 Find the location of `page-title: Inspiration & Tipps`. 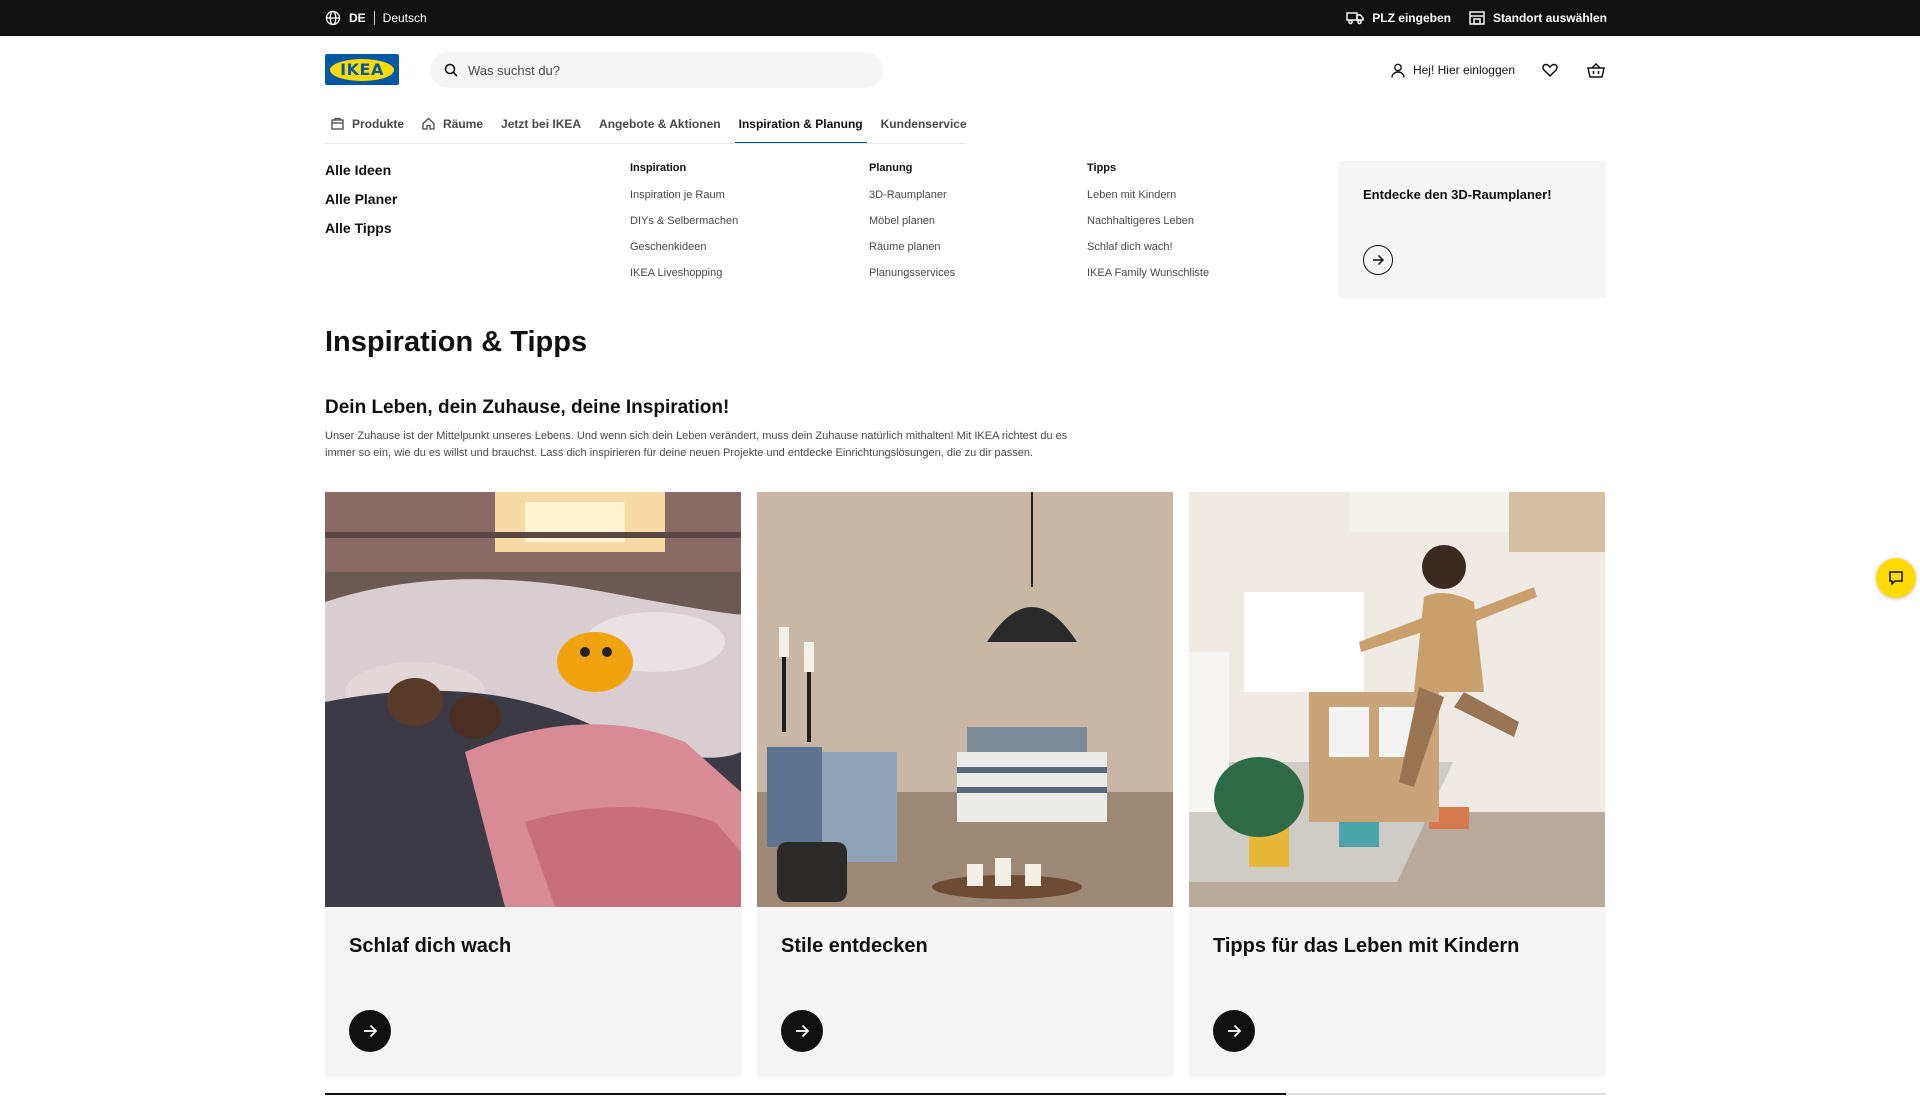

page-title: Inspiration & Tipps is located at coordinates (456, 342).